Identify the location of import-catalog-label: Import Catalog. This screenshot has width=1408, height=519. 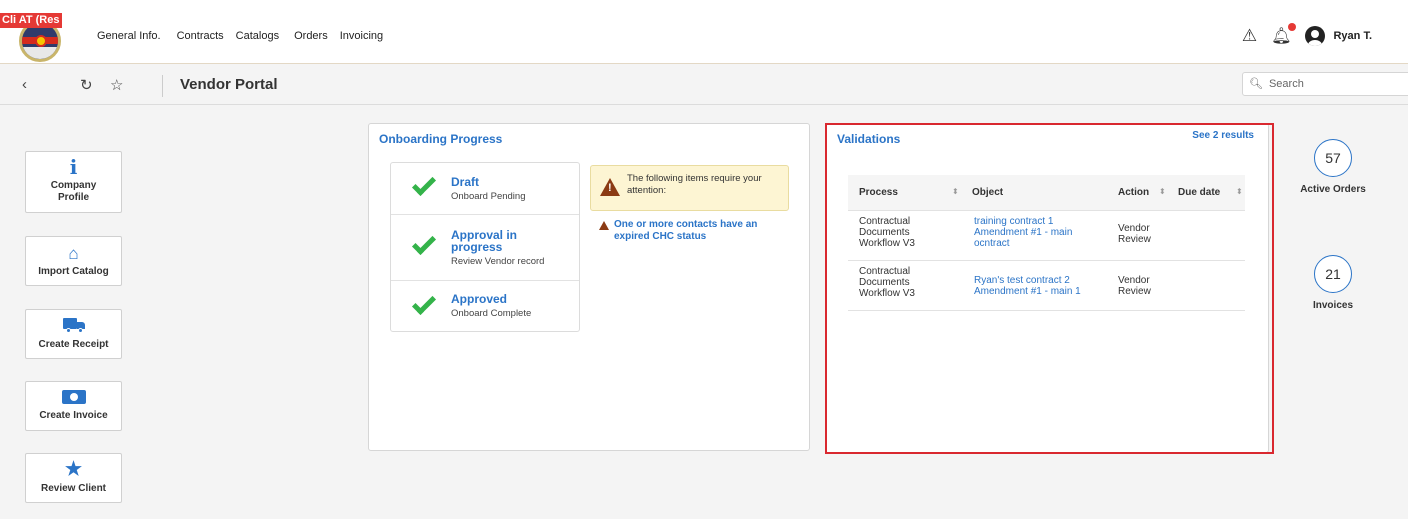
(73, 271).